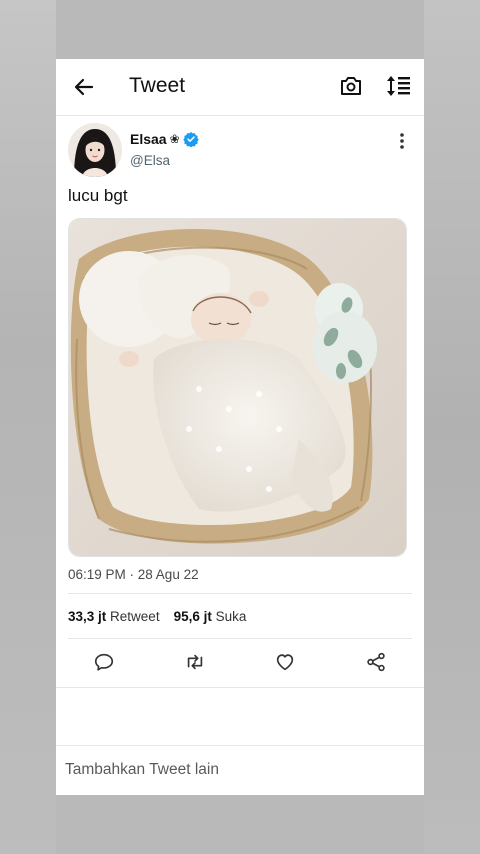  I want to click on verified-badge-icon, so click(190, 139).